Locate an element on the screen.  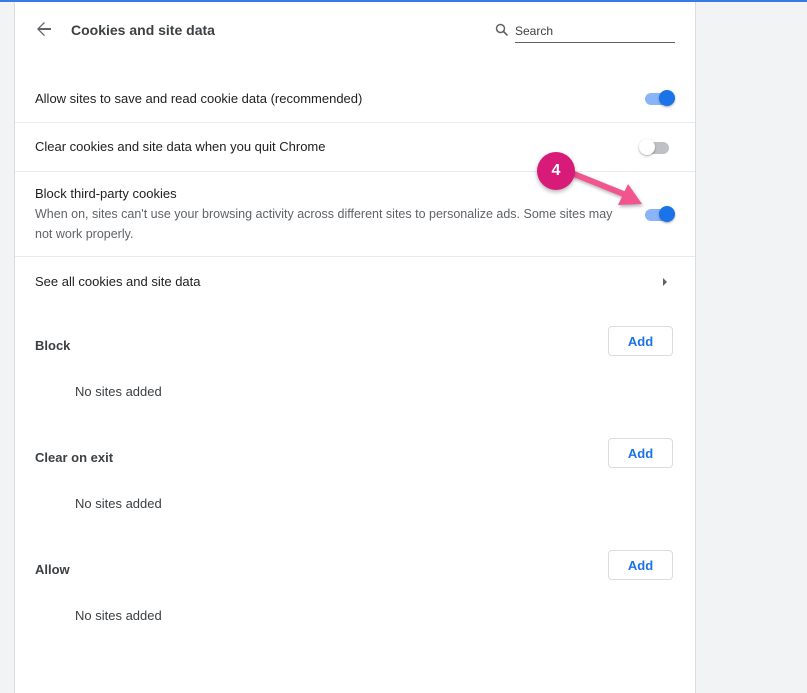
see-all-cookies-label: See all cookies and site data is located at coordinates (118, 281).